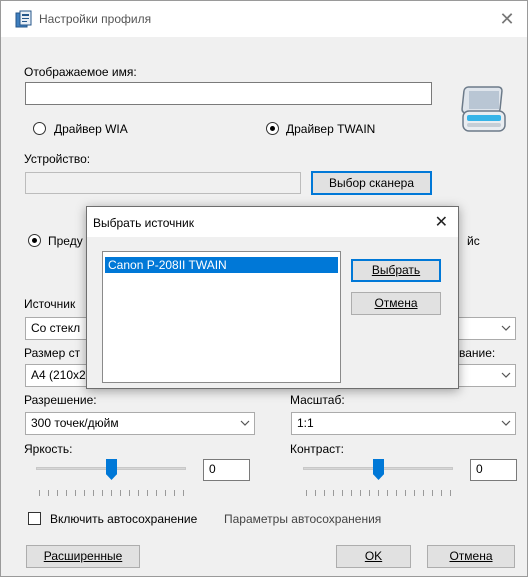 The width and height of the screenshot is (528, 577). What do you see at coordinates (112, 493) in the screenshot?
I see `brightness-slider-ticks` at bounding box center [112, 493].